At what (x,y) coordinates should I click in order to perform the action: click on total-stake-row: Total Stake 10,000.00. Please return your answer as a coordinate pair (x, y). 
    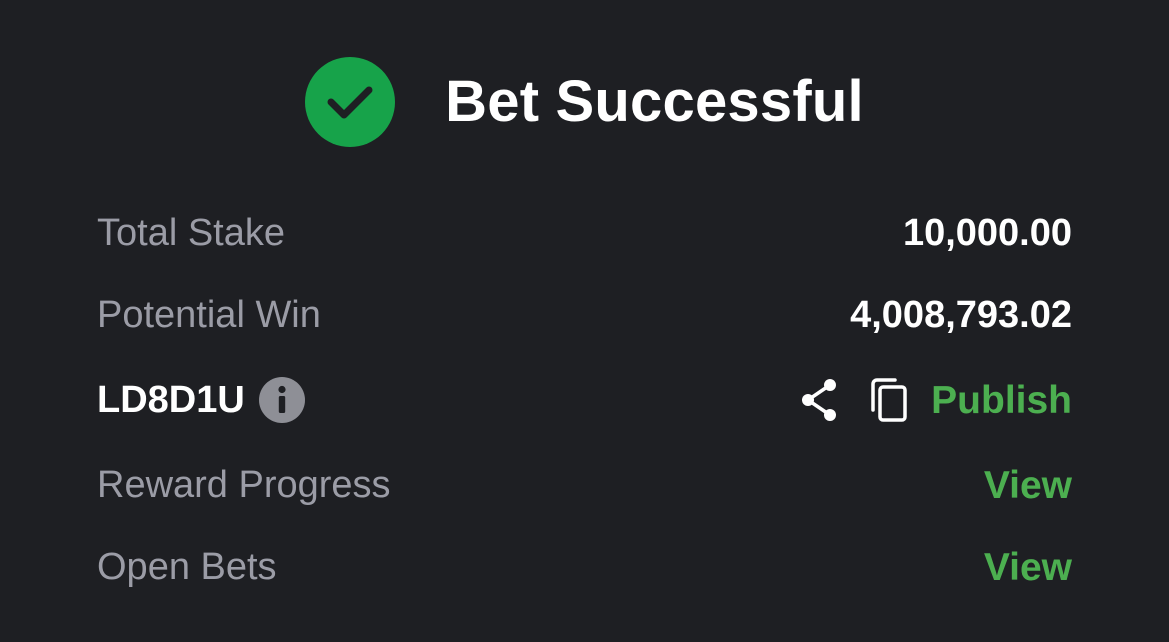
    Looking at the image, I should click on (584, 233).